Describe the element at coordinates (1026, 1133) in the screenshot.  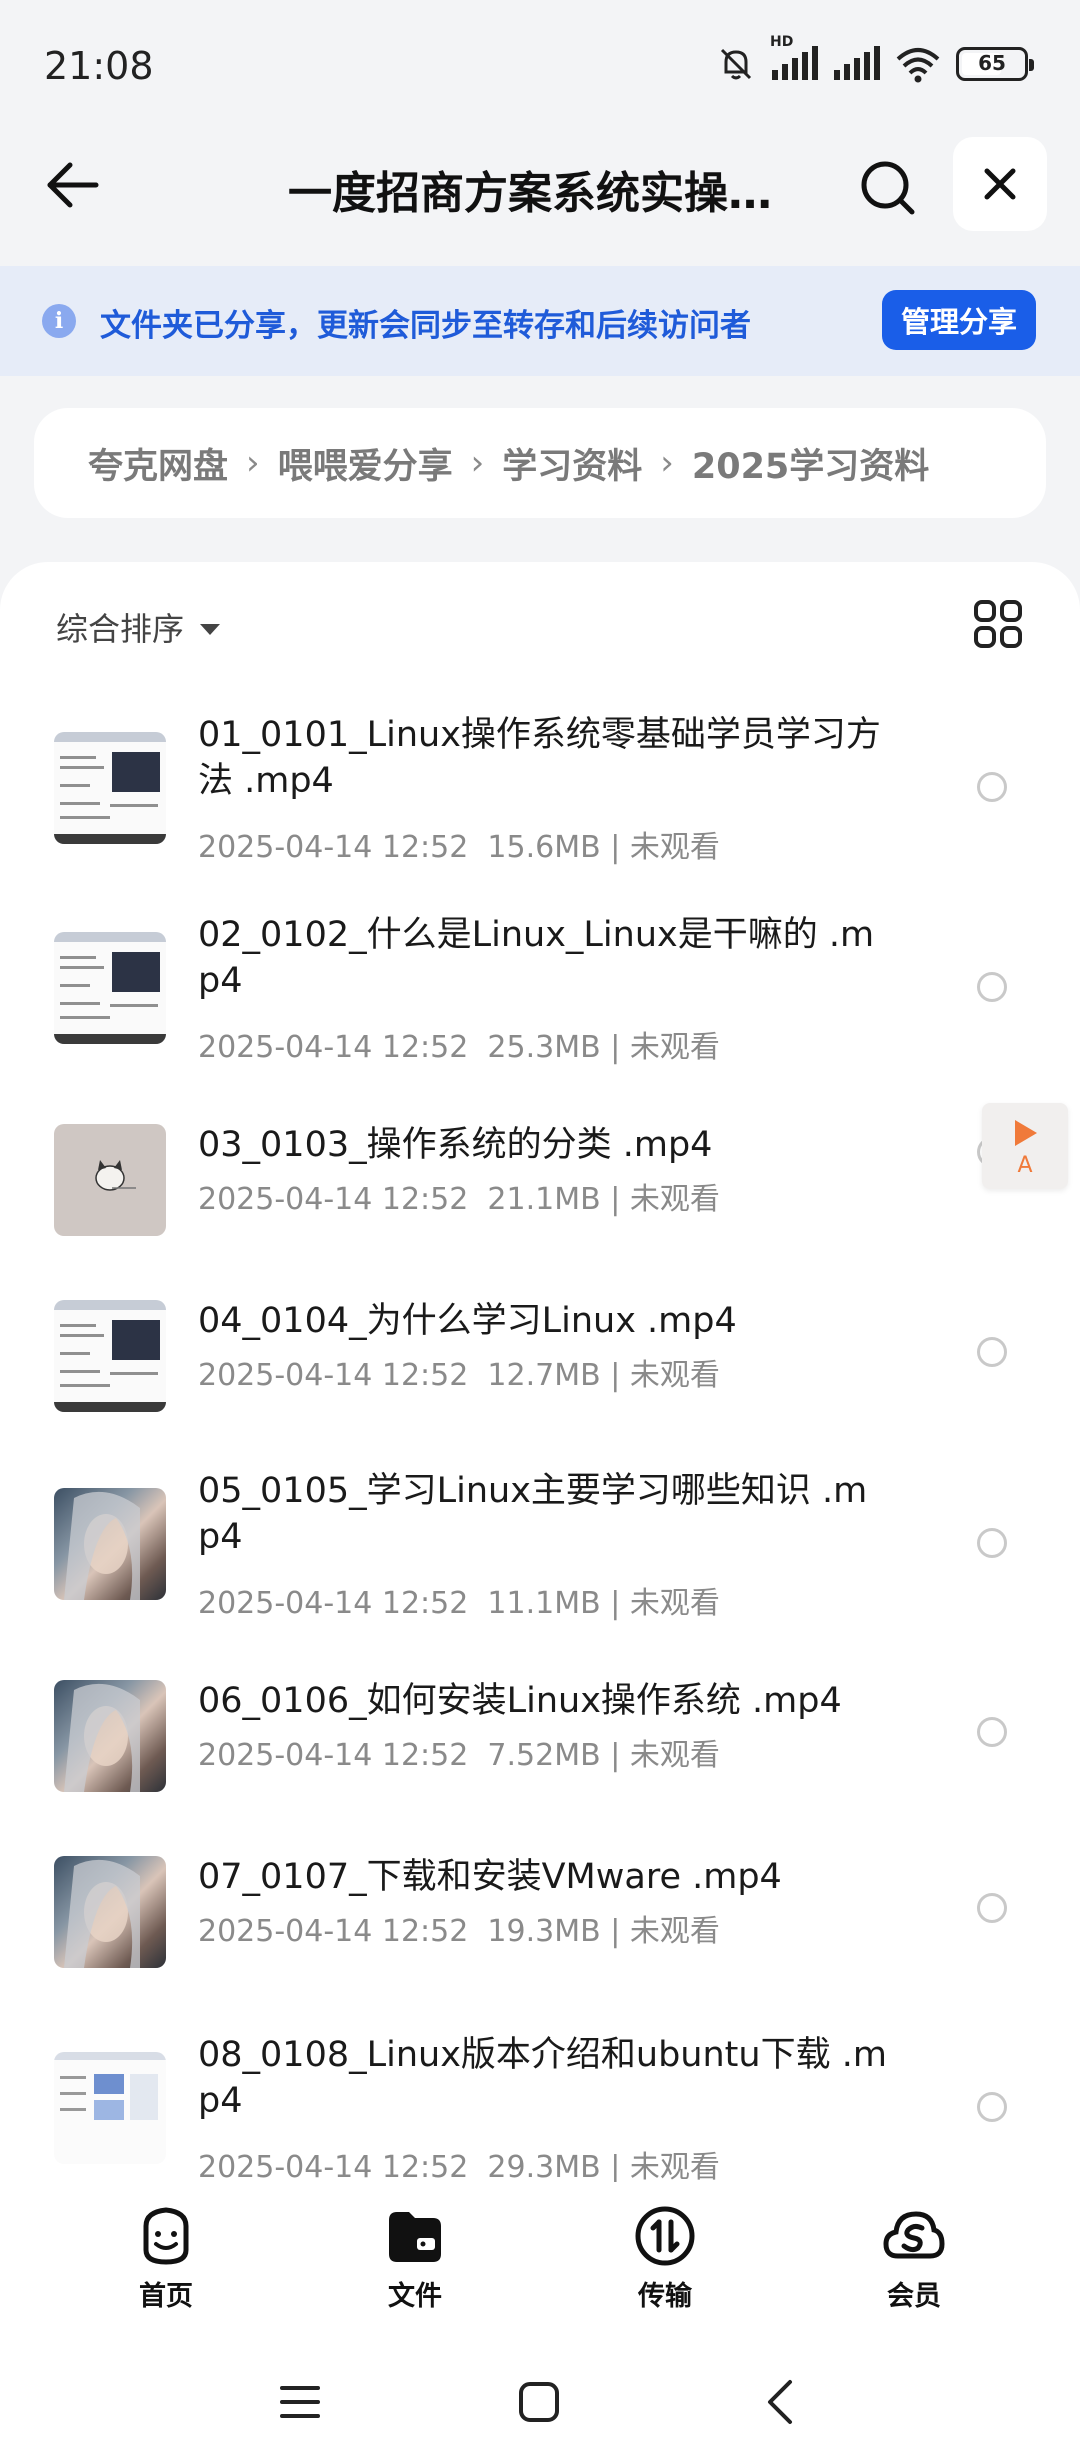
I see `play-icon` at that location.